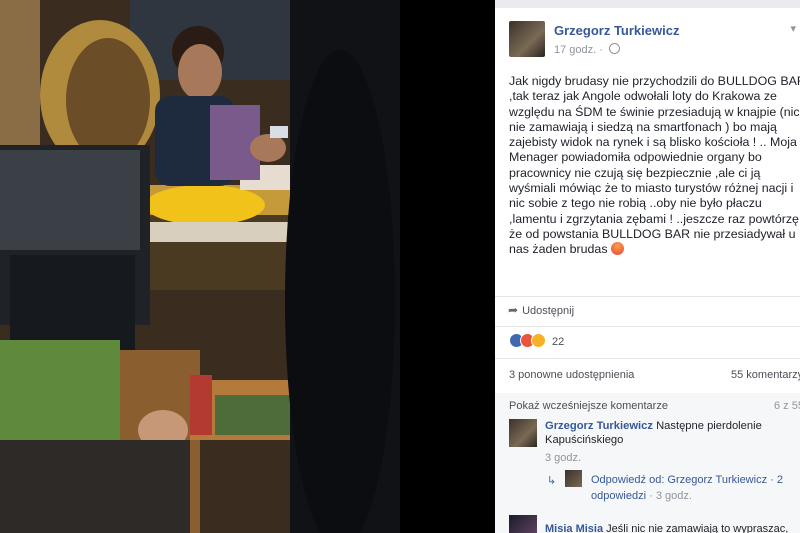  Describe the element at coordinates (563, 458) in the screenshot. I see `comment-time: 3 godz.` at that location.